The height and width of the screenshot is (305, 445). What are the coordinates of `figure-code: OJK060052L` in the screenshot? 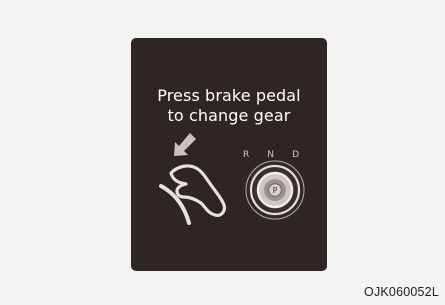 It's located at (401, 292).